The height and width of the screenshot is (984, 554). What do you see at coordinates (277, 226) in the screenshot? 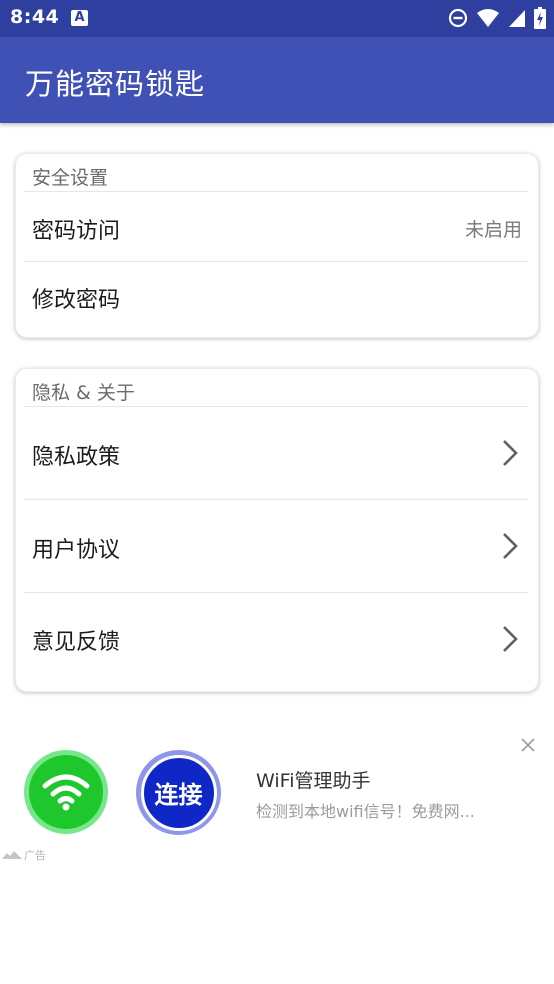
I see `password-access-row: 密码访问 未启用` at bounding box center [277, 226].